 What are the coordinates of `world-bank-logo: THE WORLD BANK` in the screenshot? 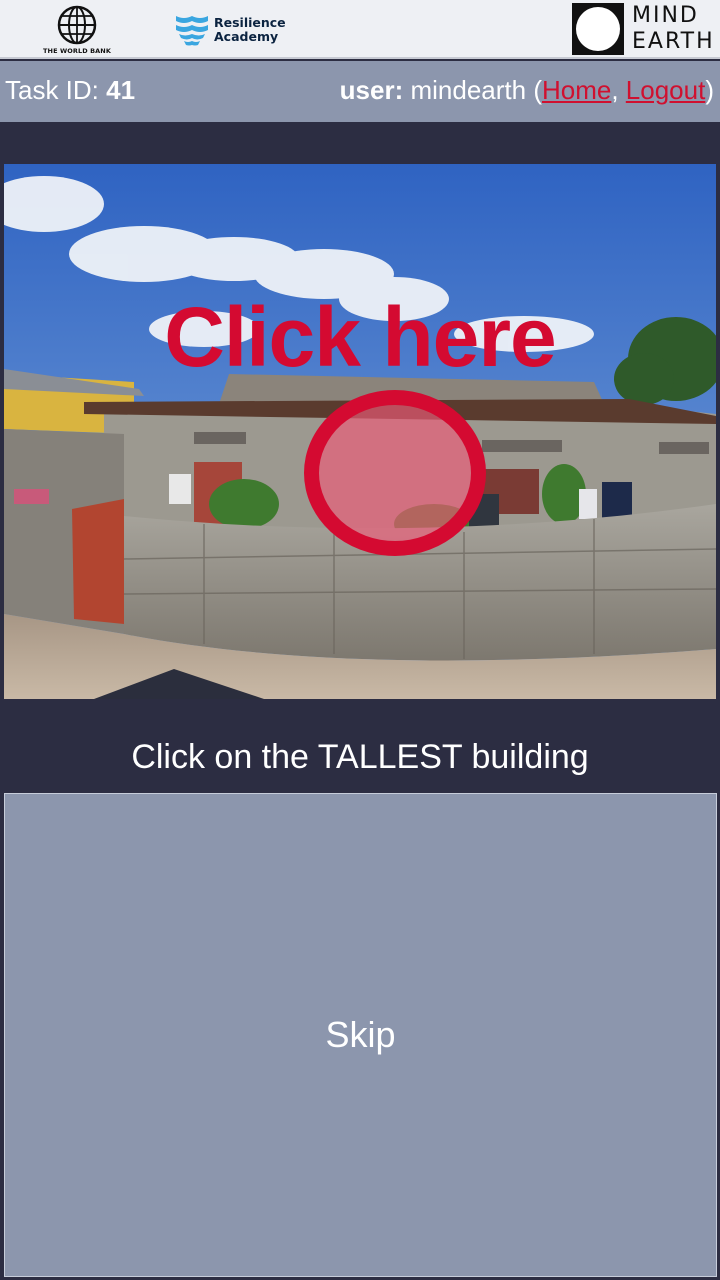 It's located at (77, 30).